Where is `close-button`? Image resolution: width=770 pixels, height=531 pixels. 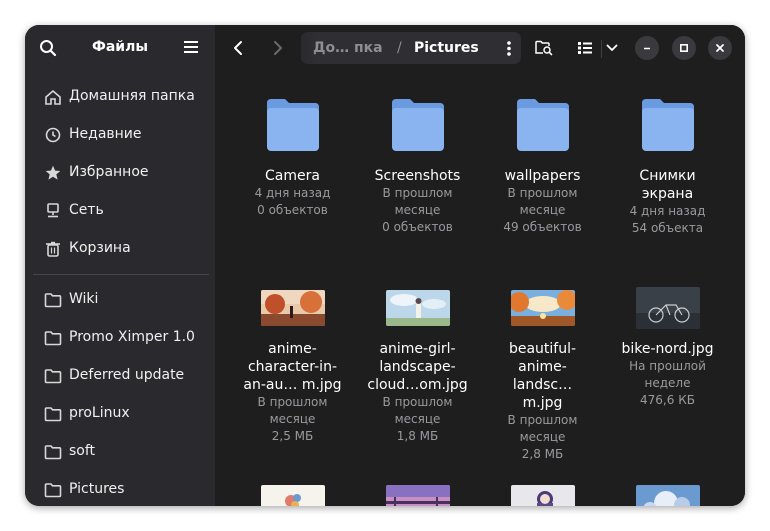 close-button is located at coordinates (720, 48).